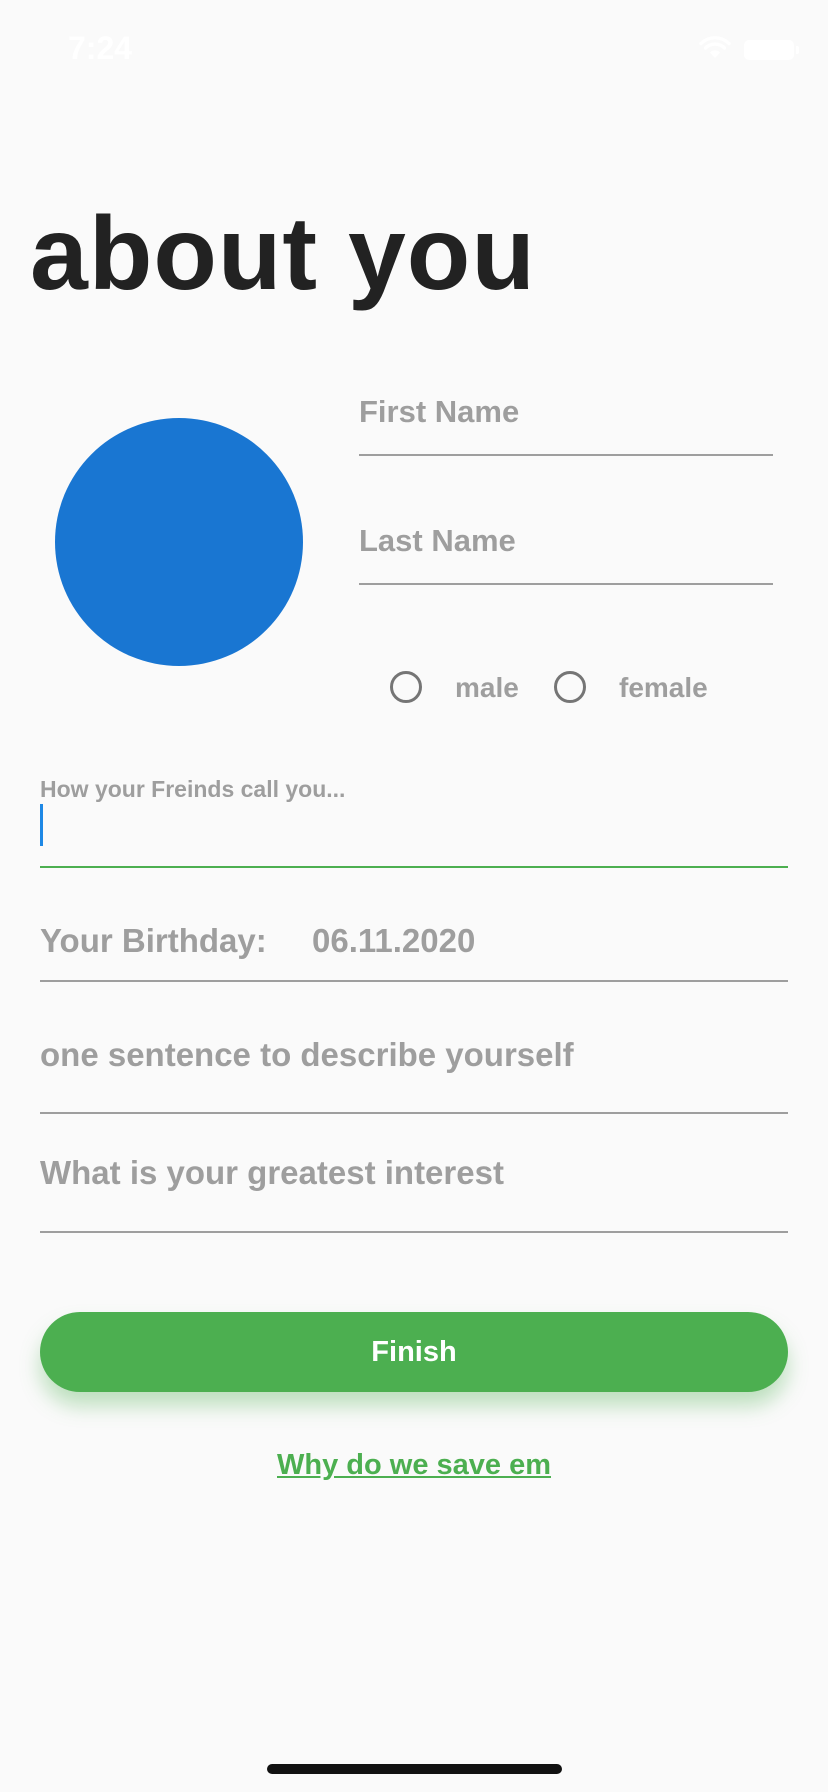 Image resolution: width=828 pixels, height=1792 pixels. Describe the element at coordinates (715, 47) in the screenshot. I see `wifi-icon` at that location.